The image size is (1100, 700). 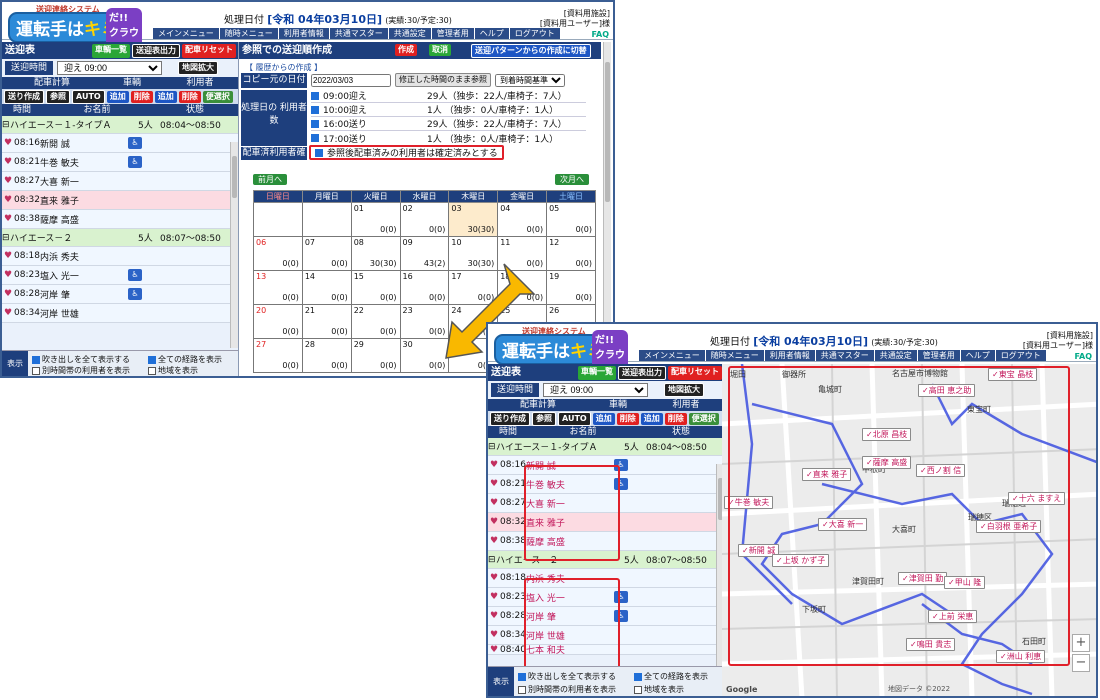 What do you see at coordinates (572, 179) in the screenshot?
I see `next-month-button: 次月へ` at bounding box center [572, 179].